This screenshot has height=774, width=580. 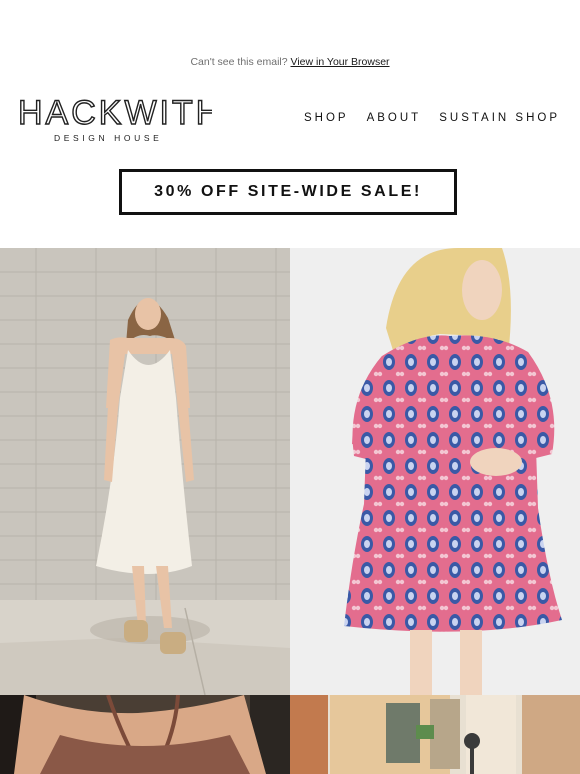 I want to click on nav-item-sustain-shop: SUSTAIN SHOP, so click(x=499, y=118).